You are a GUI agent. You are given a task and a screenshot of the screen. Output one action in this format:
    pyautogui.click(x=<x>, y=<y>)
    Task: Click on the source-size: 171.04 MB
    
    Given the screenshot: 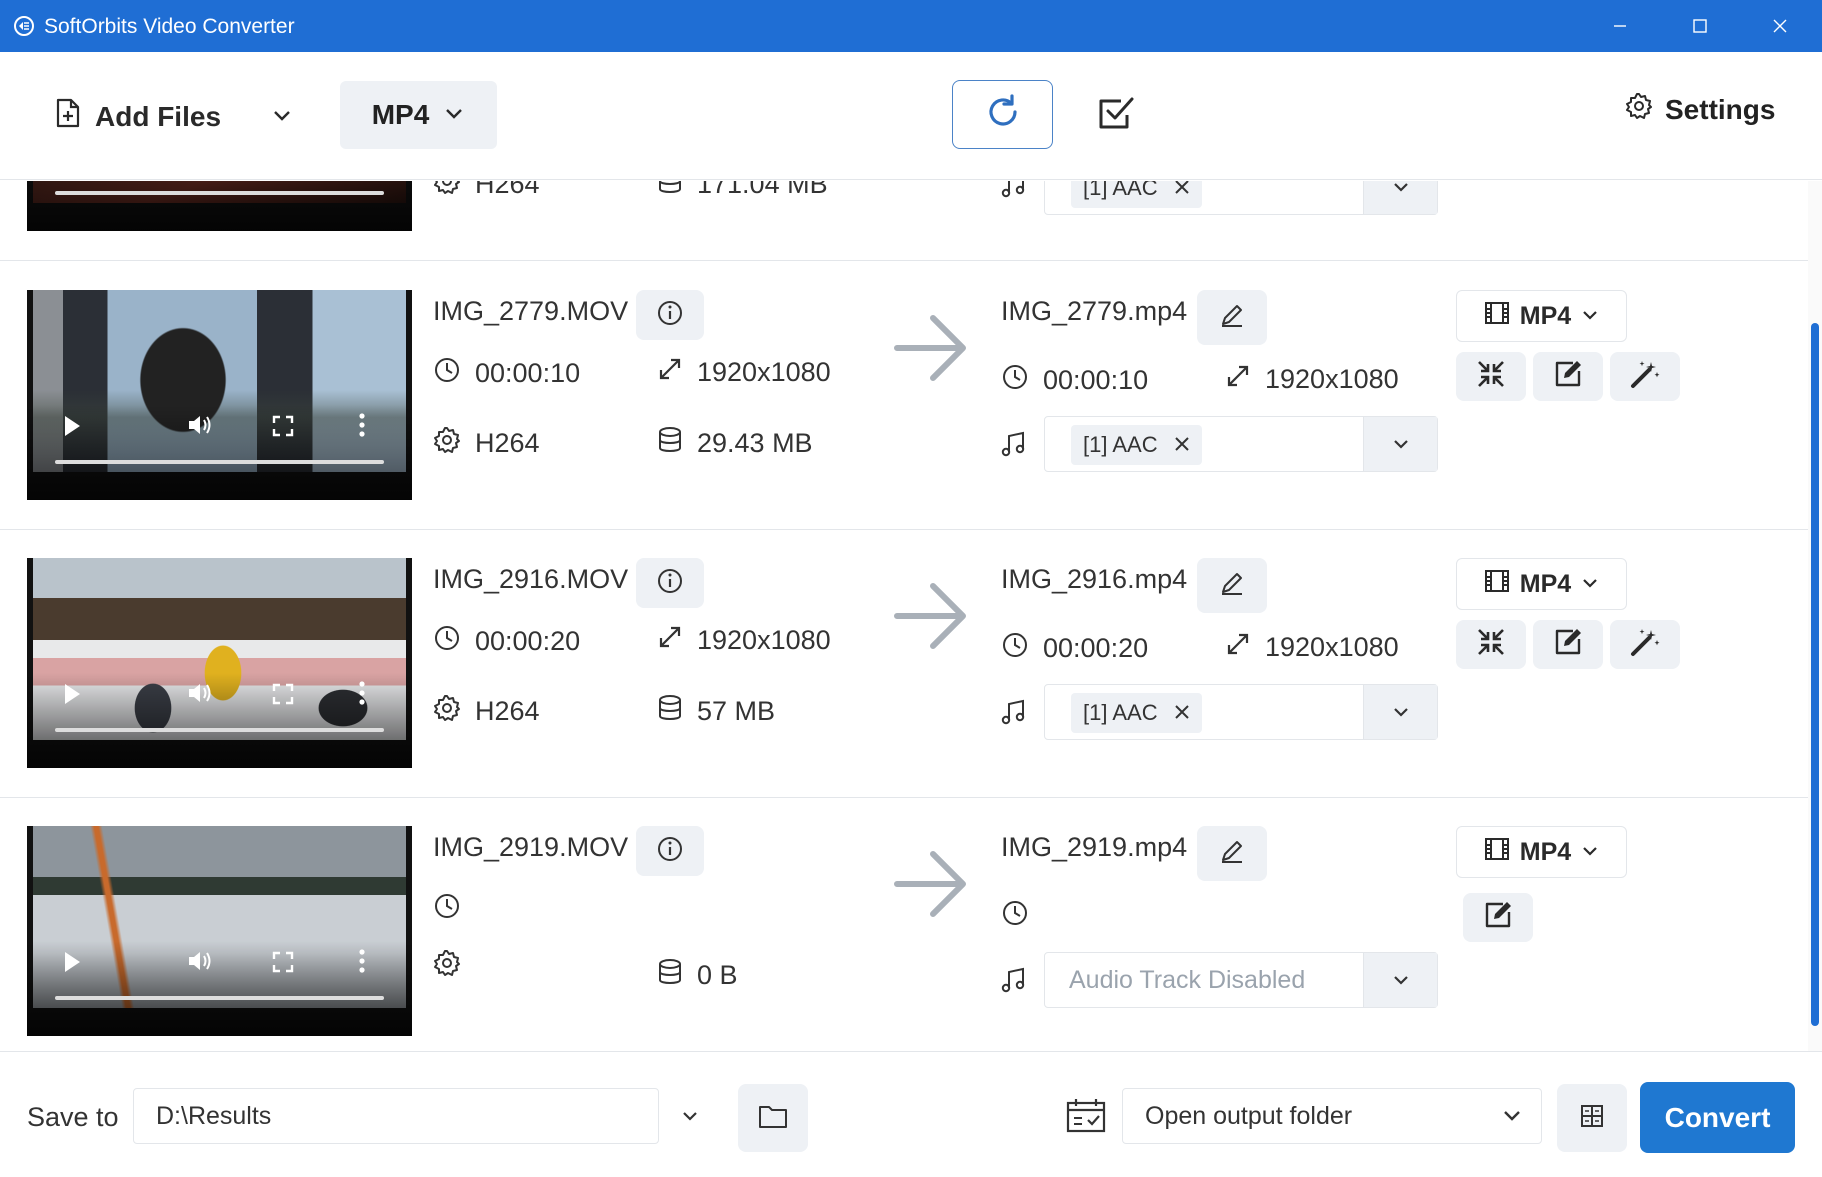 What is the action you would take?
    pyautogui.click(x=742, y=191)
    